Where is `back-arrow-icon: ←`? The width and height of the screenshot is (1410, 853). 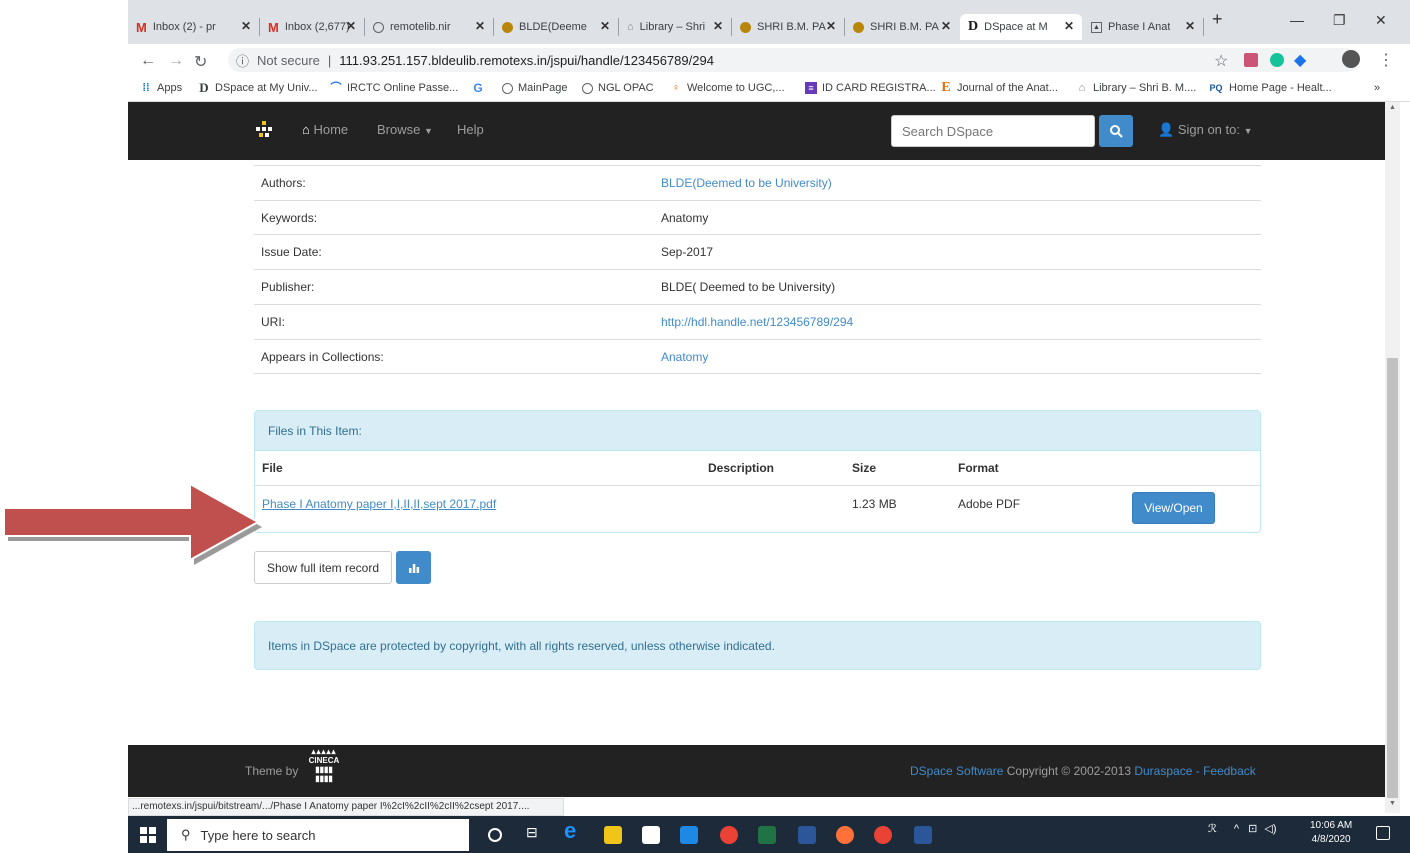 back-arrow-icon: ← is located at coordinates (148, 61).